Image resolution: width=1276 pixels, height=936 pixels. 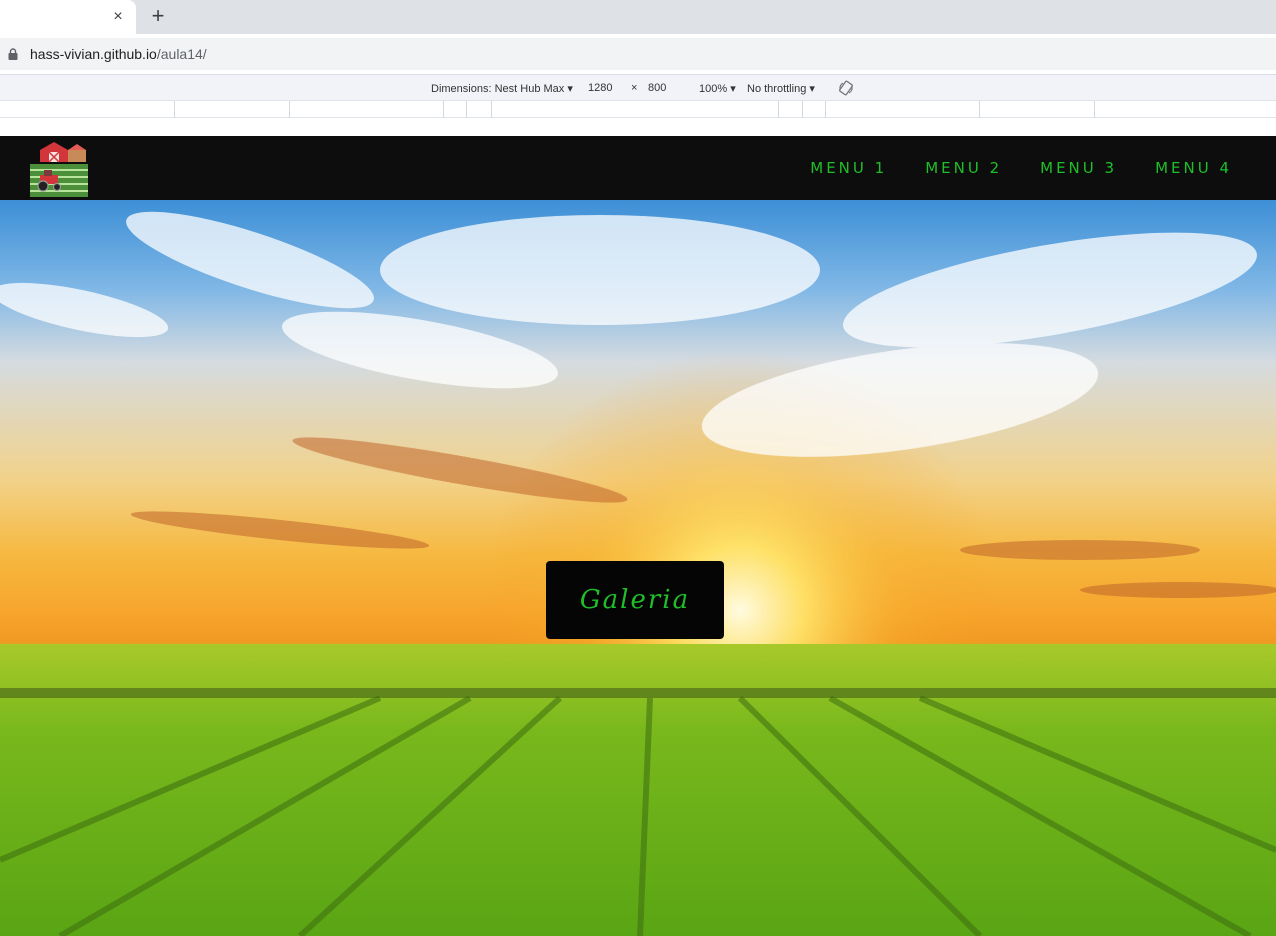 What do you see at coordinates (717, 88) in the screenshot?
I see `zoom-select: 100% ▾` at bounding box center [717, 88].